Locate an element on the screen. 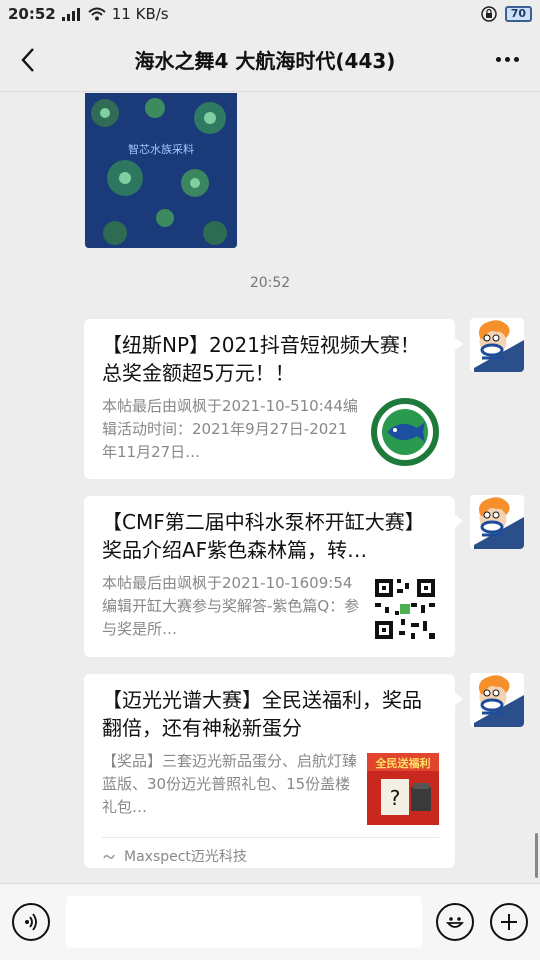 Image resolution: width=540 pixels, height=960 pixels. chat-title: 海水之舞4 大航海时代(443) is located at coordinates (265, 61).